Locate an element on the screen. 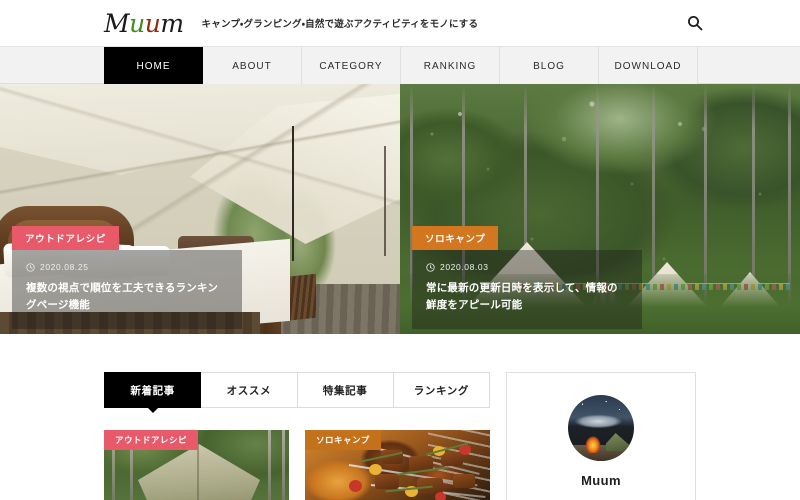  logo-letter-2: u is located at coordinates (137, 23).